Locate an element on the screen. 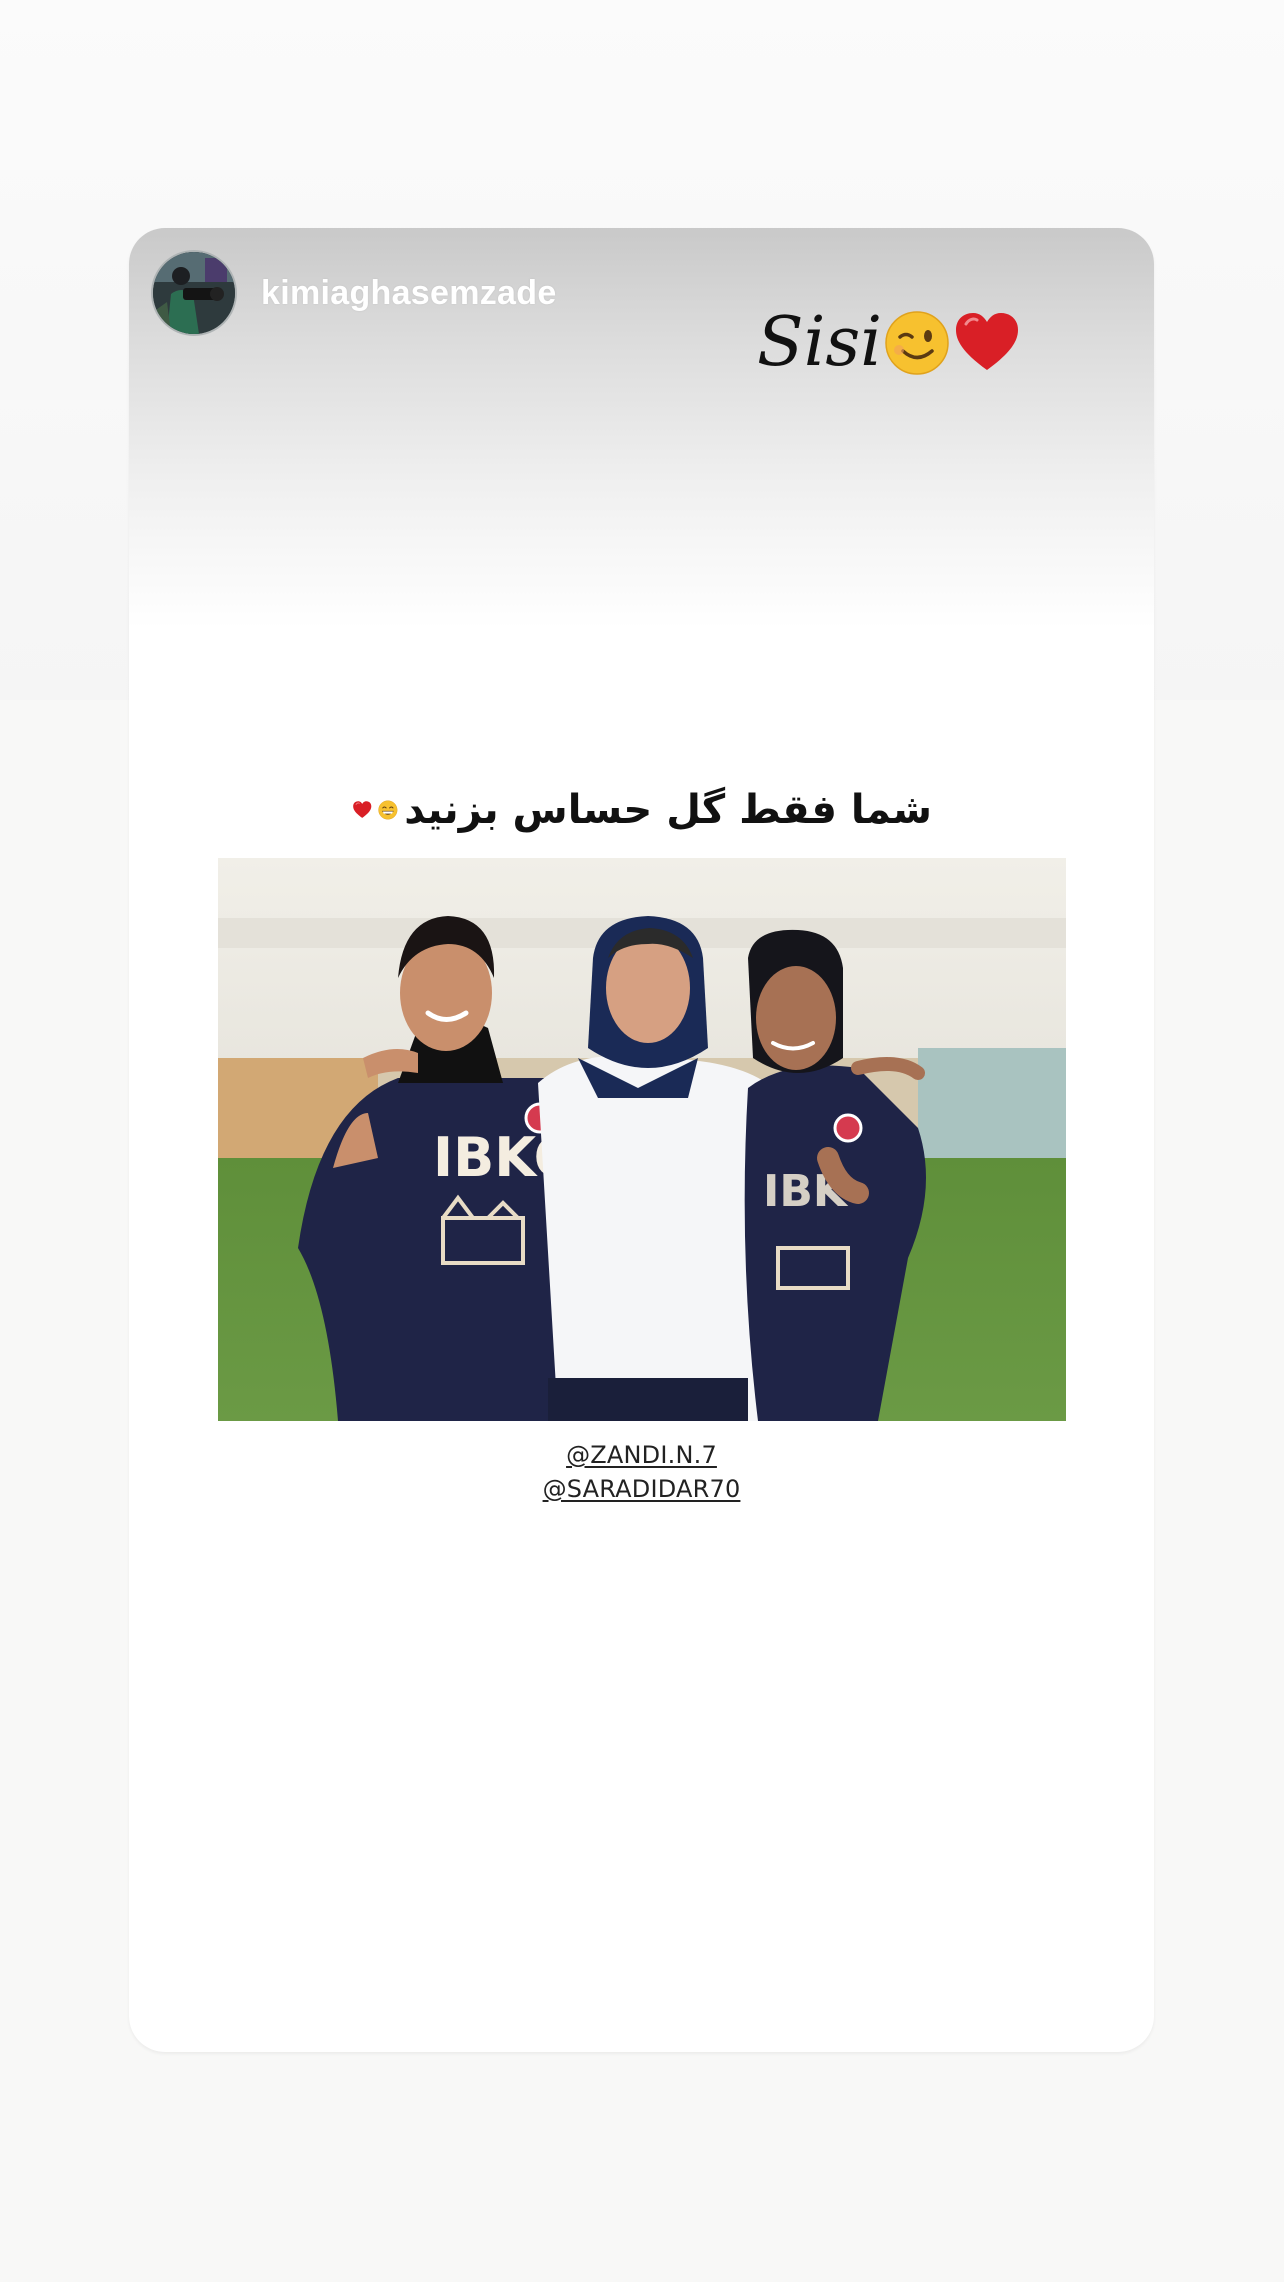 Image resolution: width=1284 pixels, height=2282 pixels. mention-list: @ZANDI.N.7 @SARADIDAR70 is located at coordinates (641, 1472).